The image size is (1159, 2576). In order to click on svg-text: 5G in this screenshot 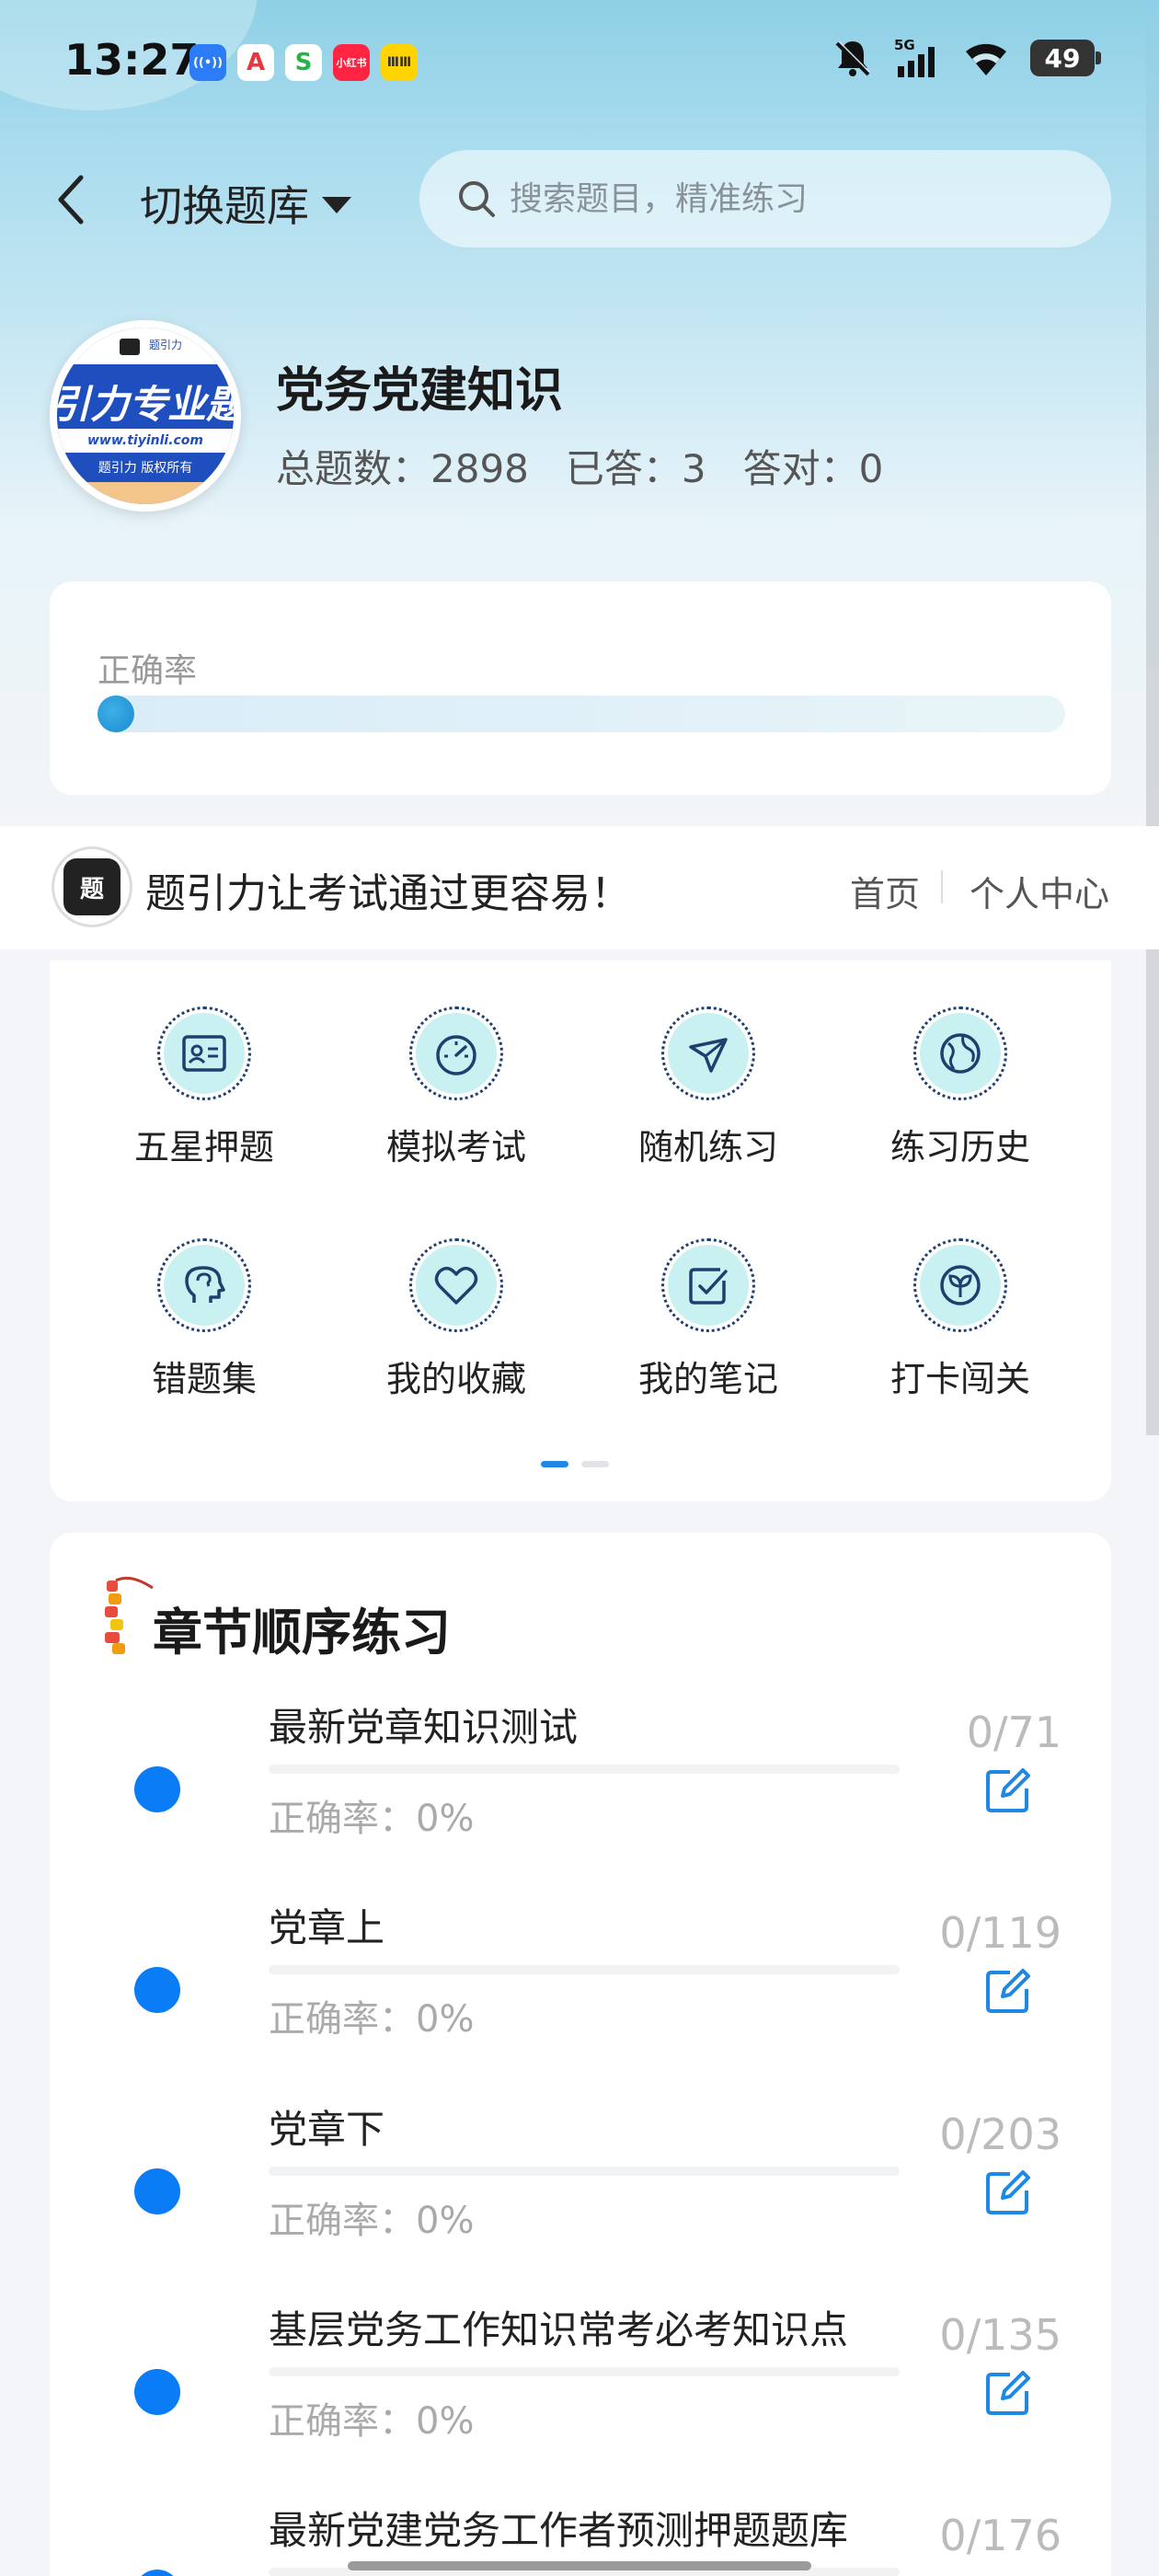, I will do `click(904, 45)`.